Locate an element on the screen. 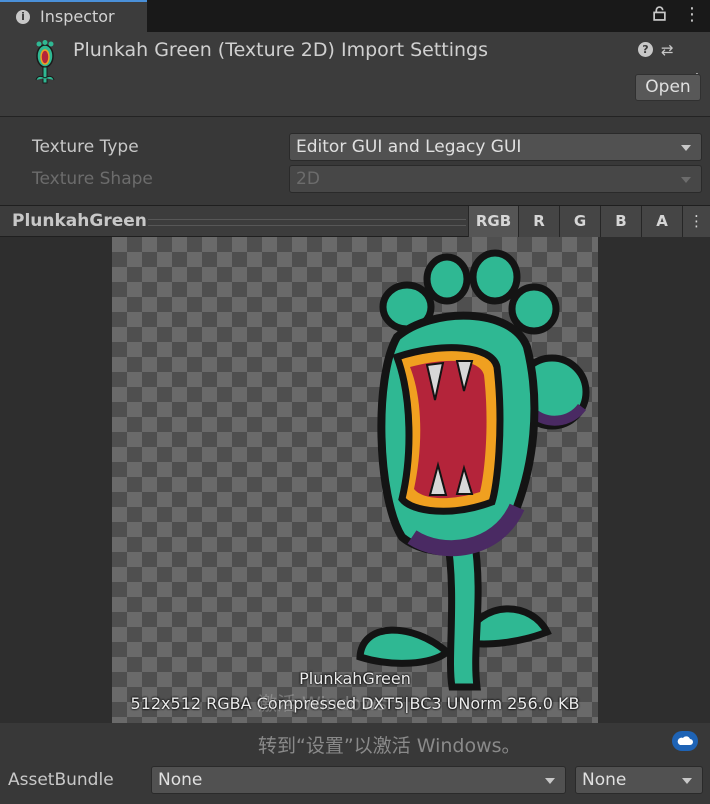  texture-shape-dropdown: 2D is located at coordinates (495, 179).